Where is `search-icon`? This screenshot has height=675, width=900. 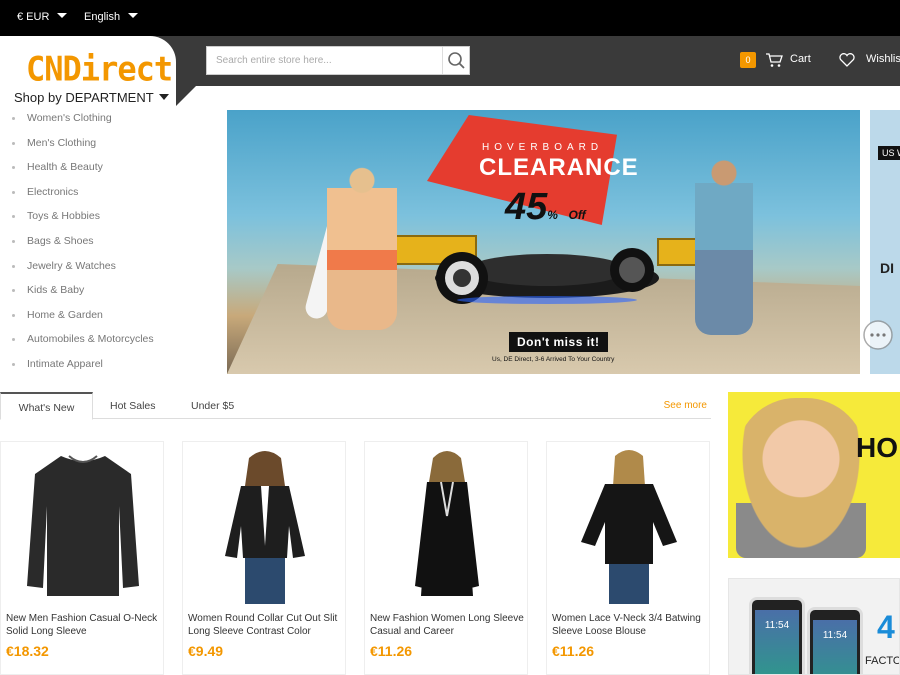 search-icon is located at coordinates (456, 60).